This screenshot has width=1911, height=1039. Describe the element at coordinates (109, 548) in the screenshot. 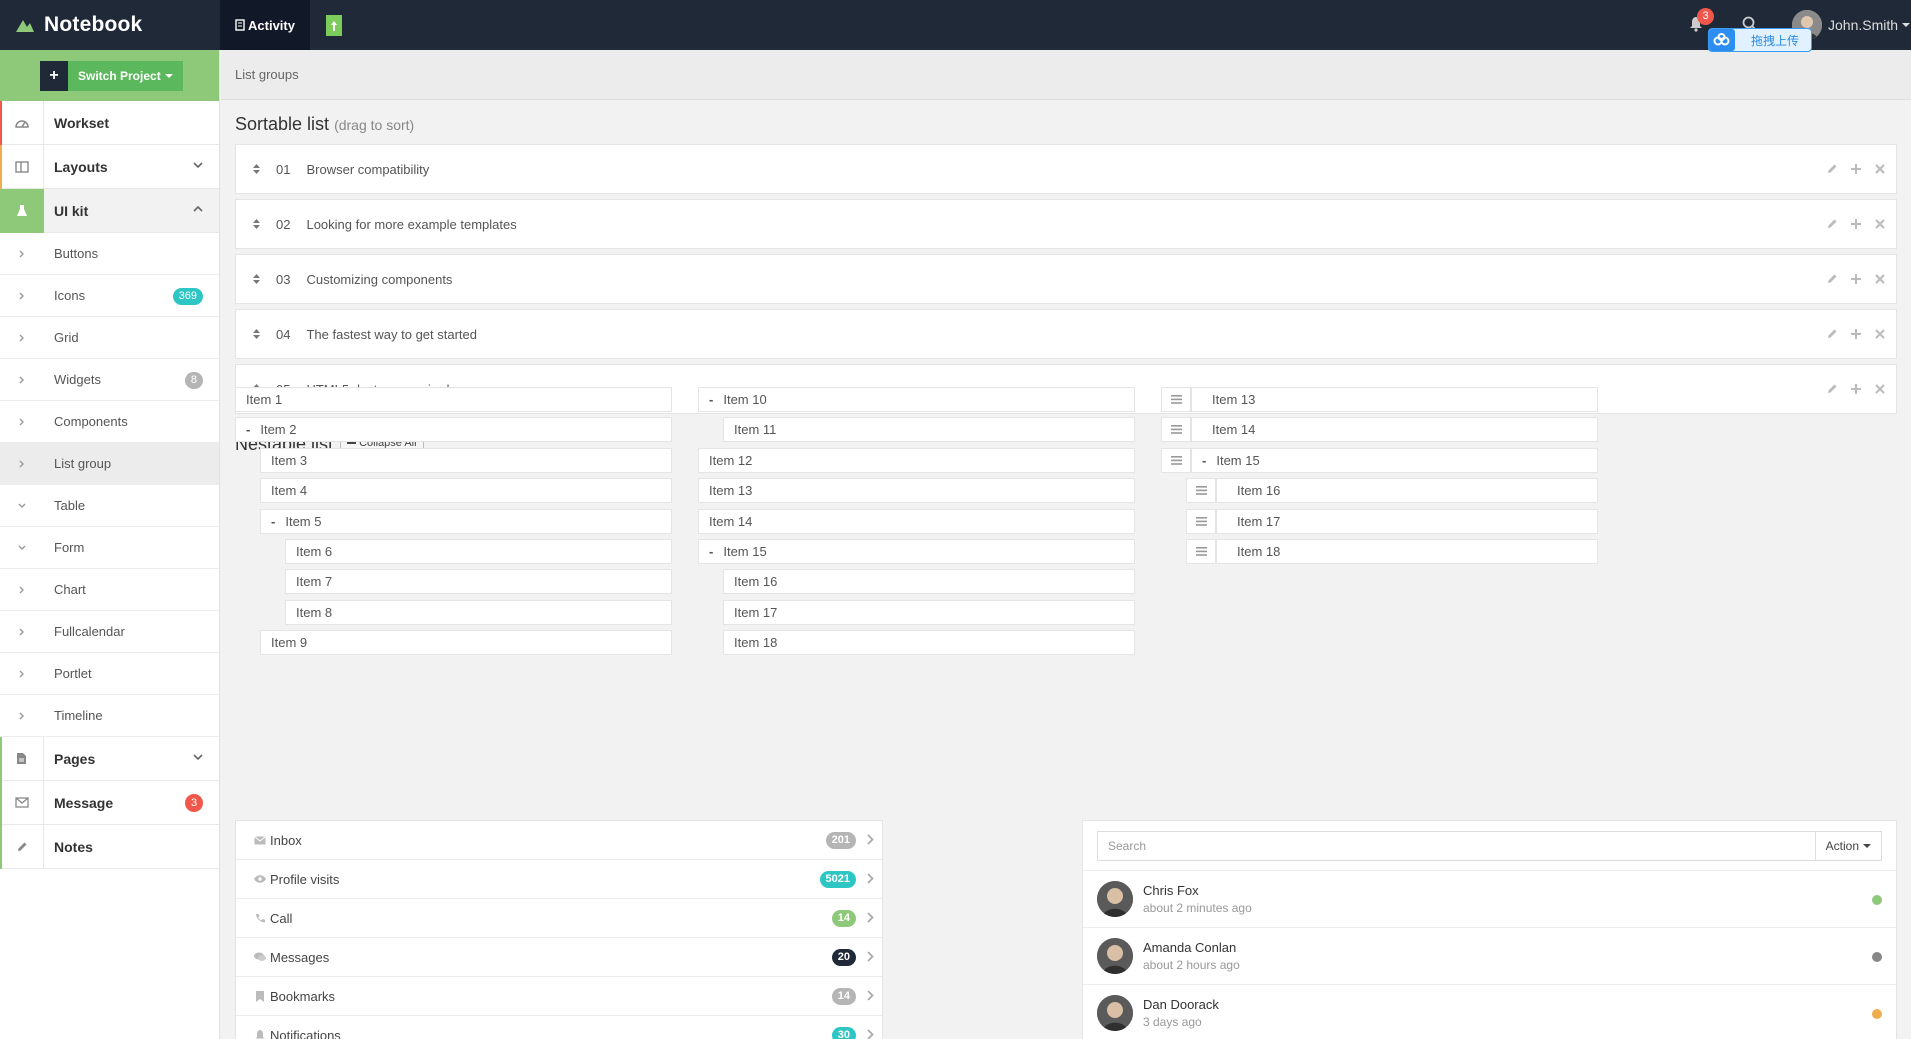

I see `sidebar-subitem: Form` at that location.